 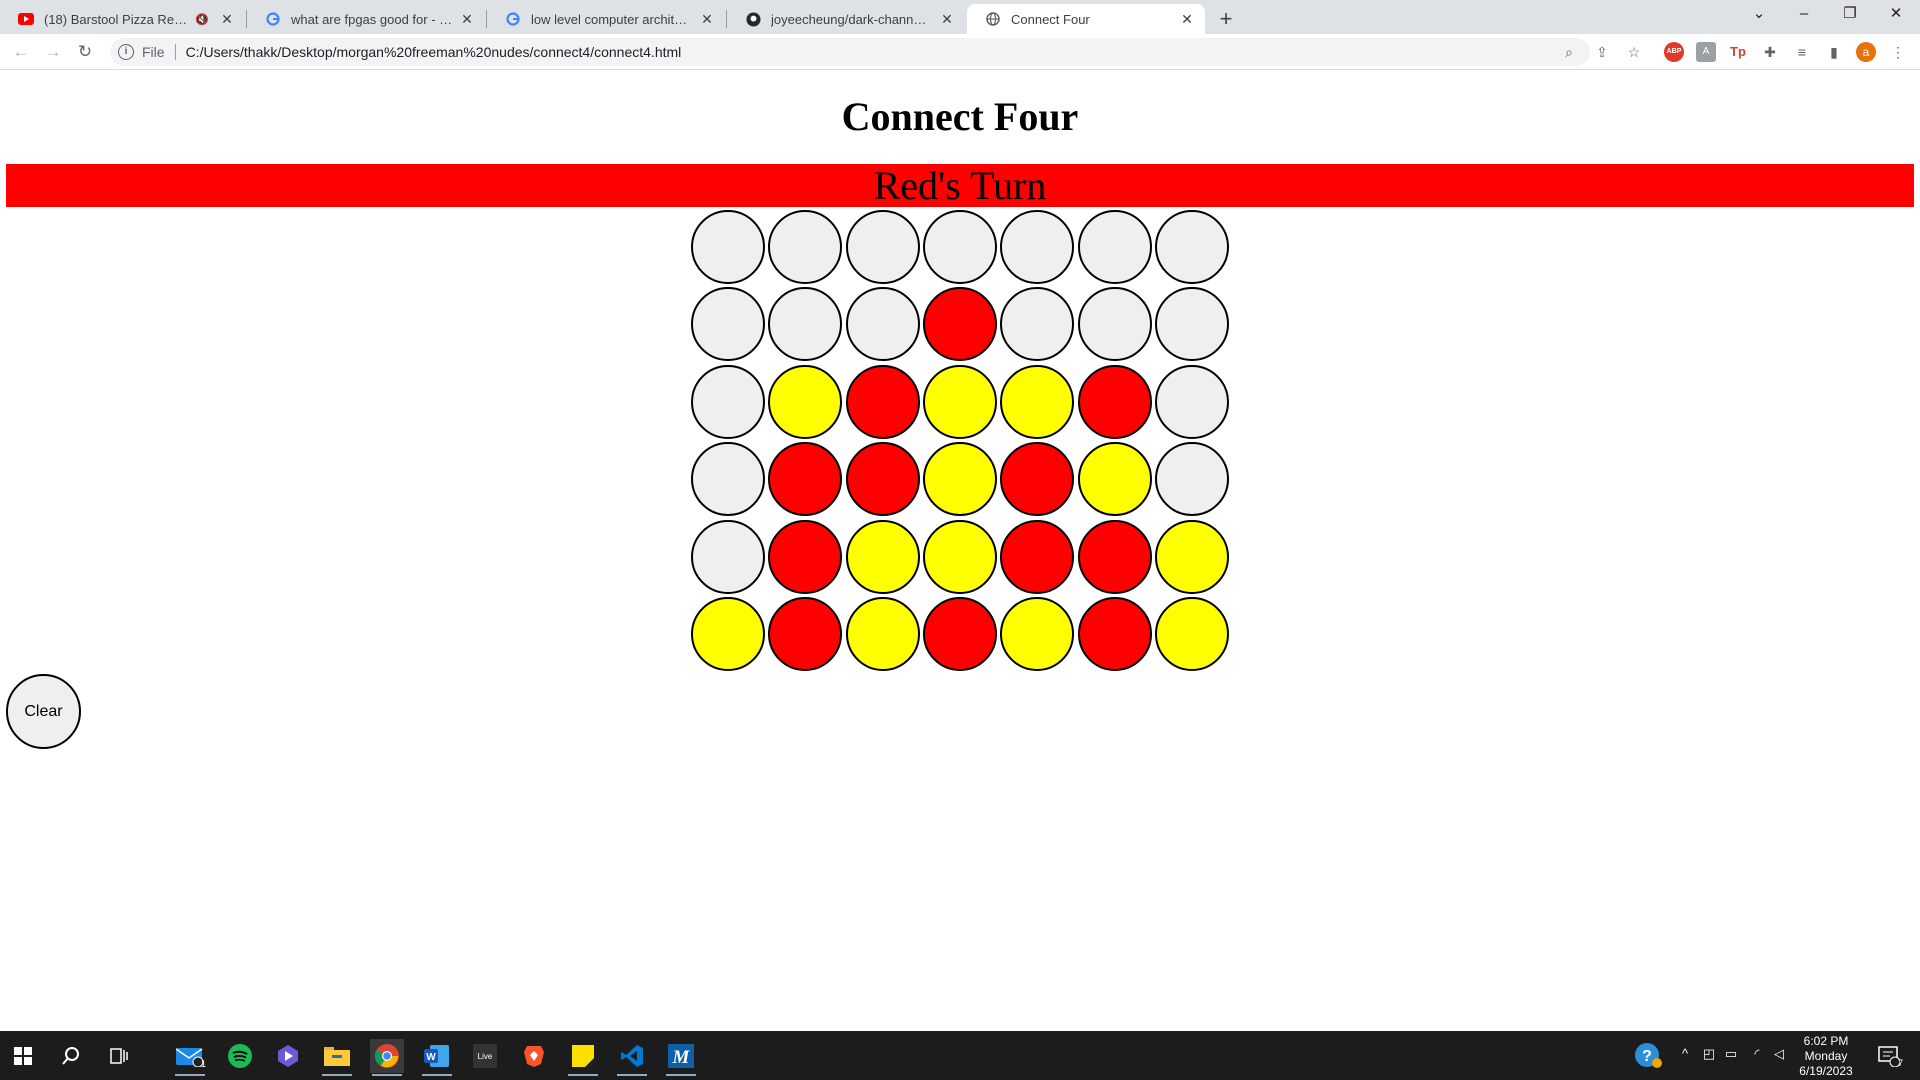 What do you see at coordinates (534, 1056) in the screenshot?
I see `brave-icon` at bounding box center [534, 1056].